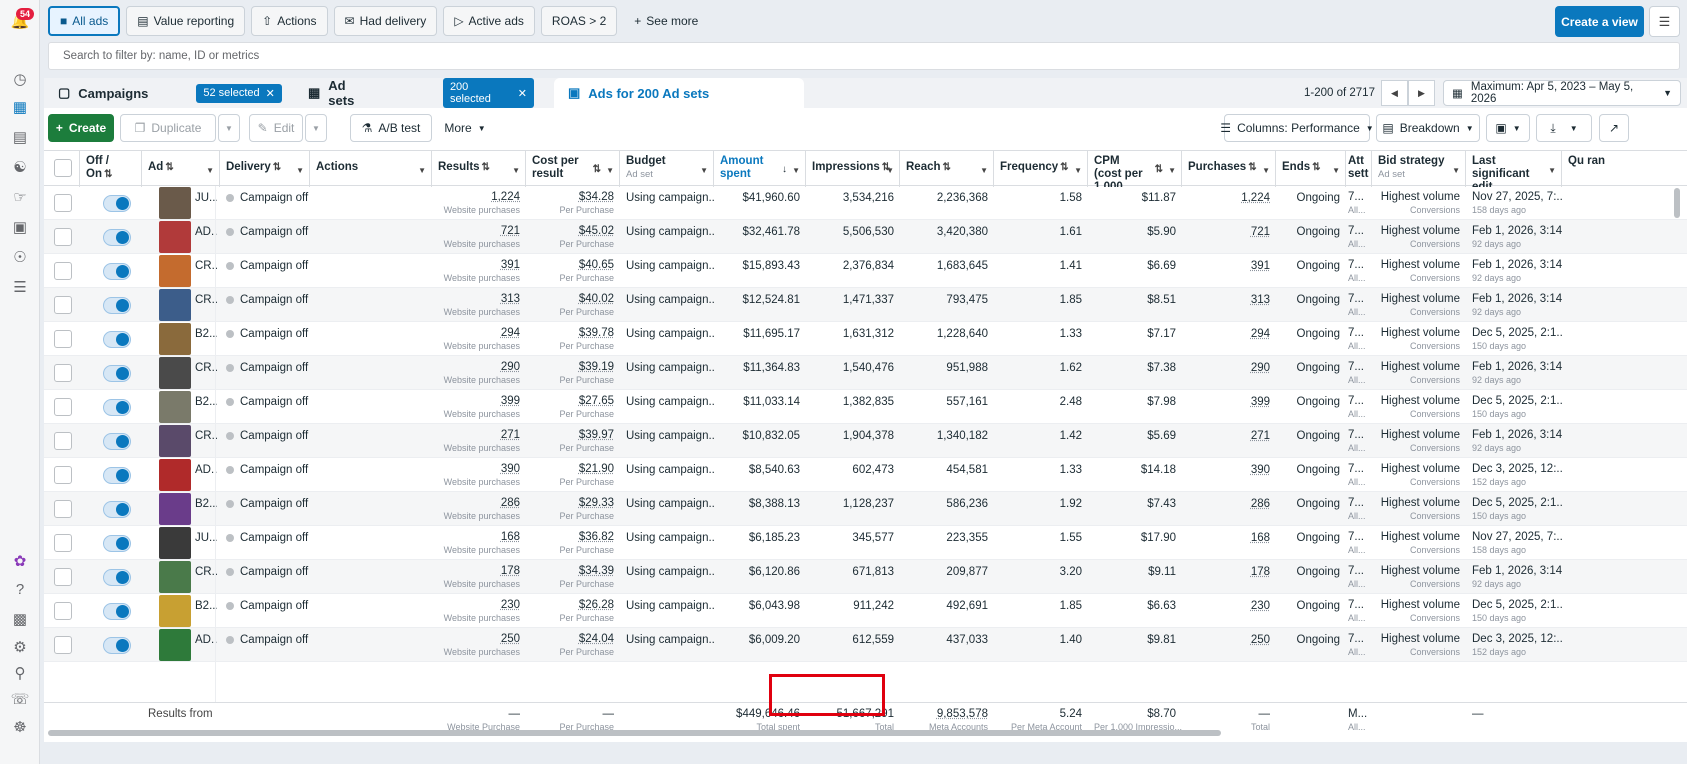 The image size is (1687, 764). I want to click on search-filter-input: Search to filter by: name, ID or metrics, so click(864, 56).